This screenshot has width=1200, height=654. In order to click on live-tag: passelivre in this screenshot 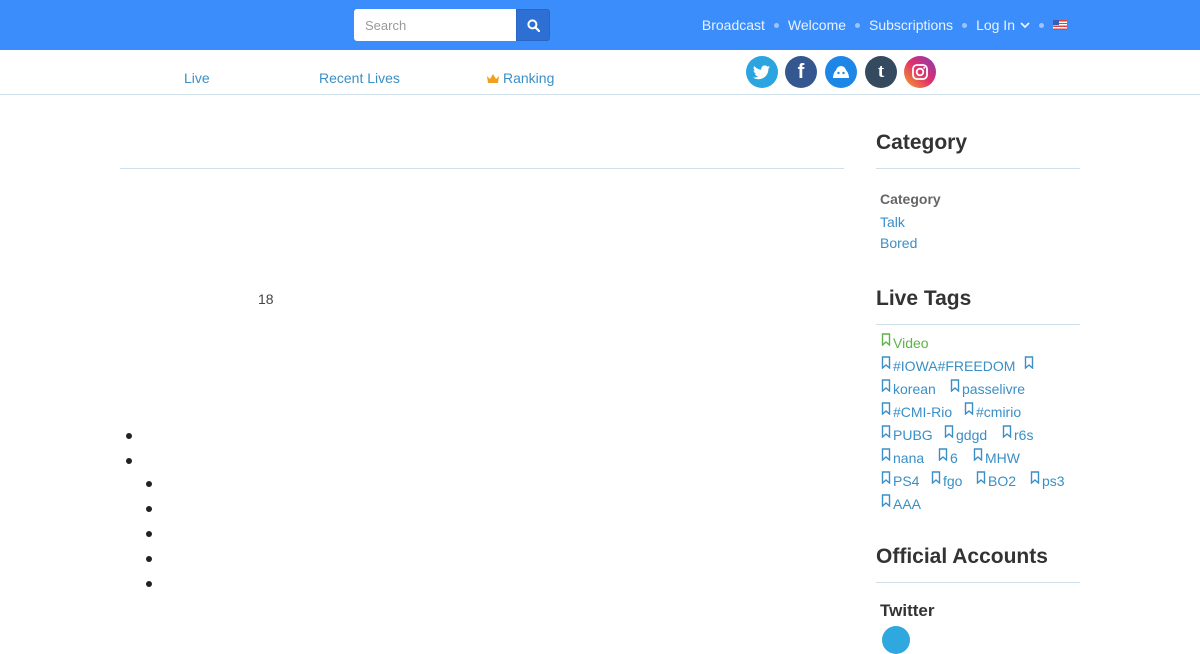, I will do `click(988, 388)`.